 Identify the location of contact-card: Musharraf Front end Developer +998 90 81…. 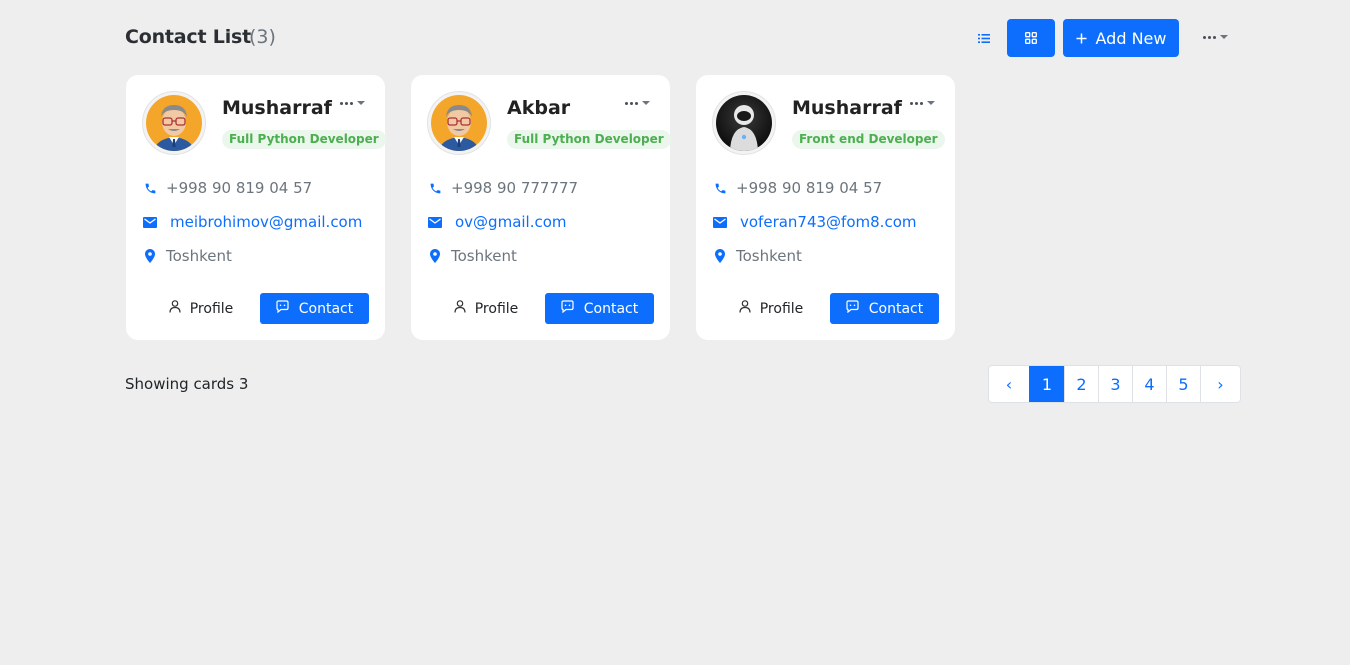
(825, 207).